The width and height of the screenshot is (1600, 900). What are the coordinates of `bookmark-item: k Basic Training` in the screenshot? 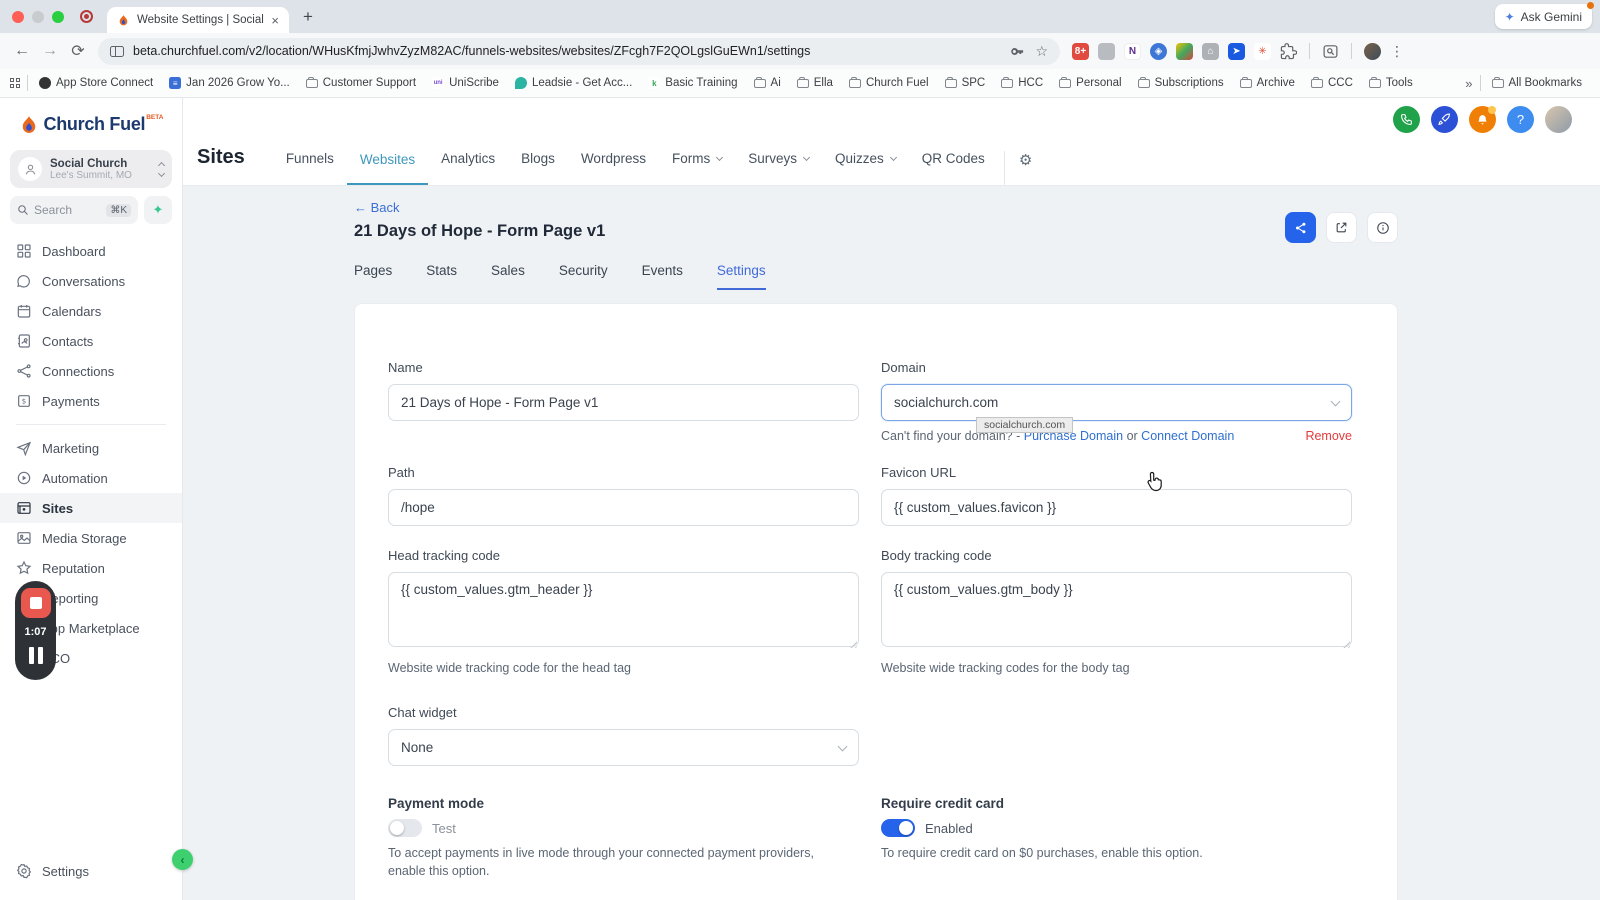 It's located at (693, 83).